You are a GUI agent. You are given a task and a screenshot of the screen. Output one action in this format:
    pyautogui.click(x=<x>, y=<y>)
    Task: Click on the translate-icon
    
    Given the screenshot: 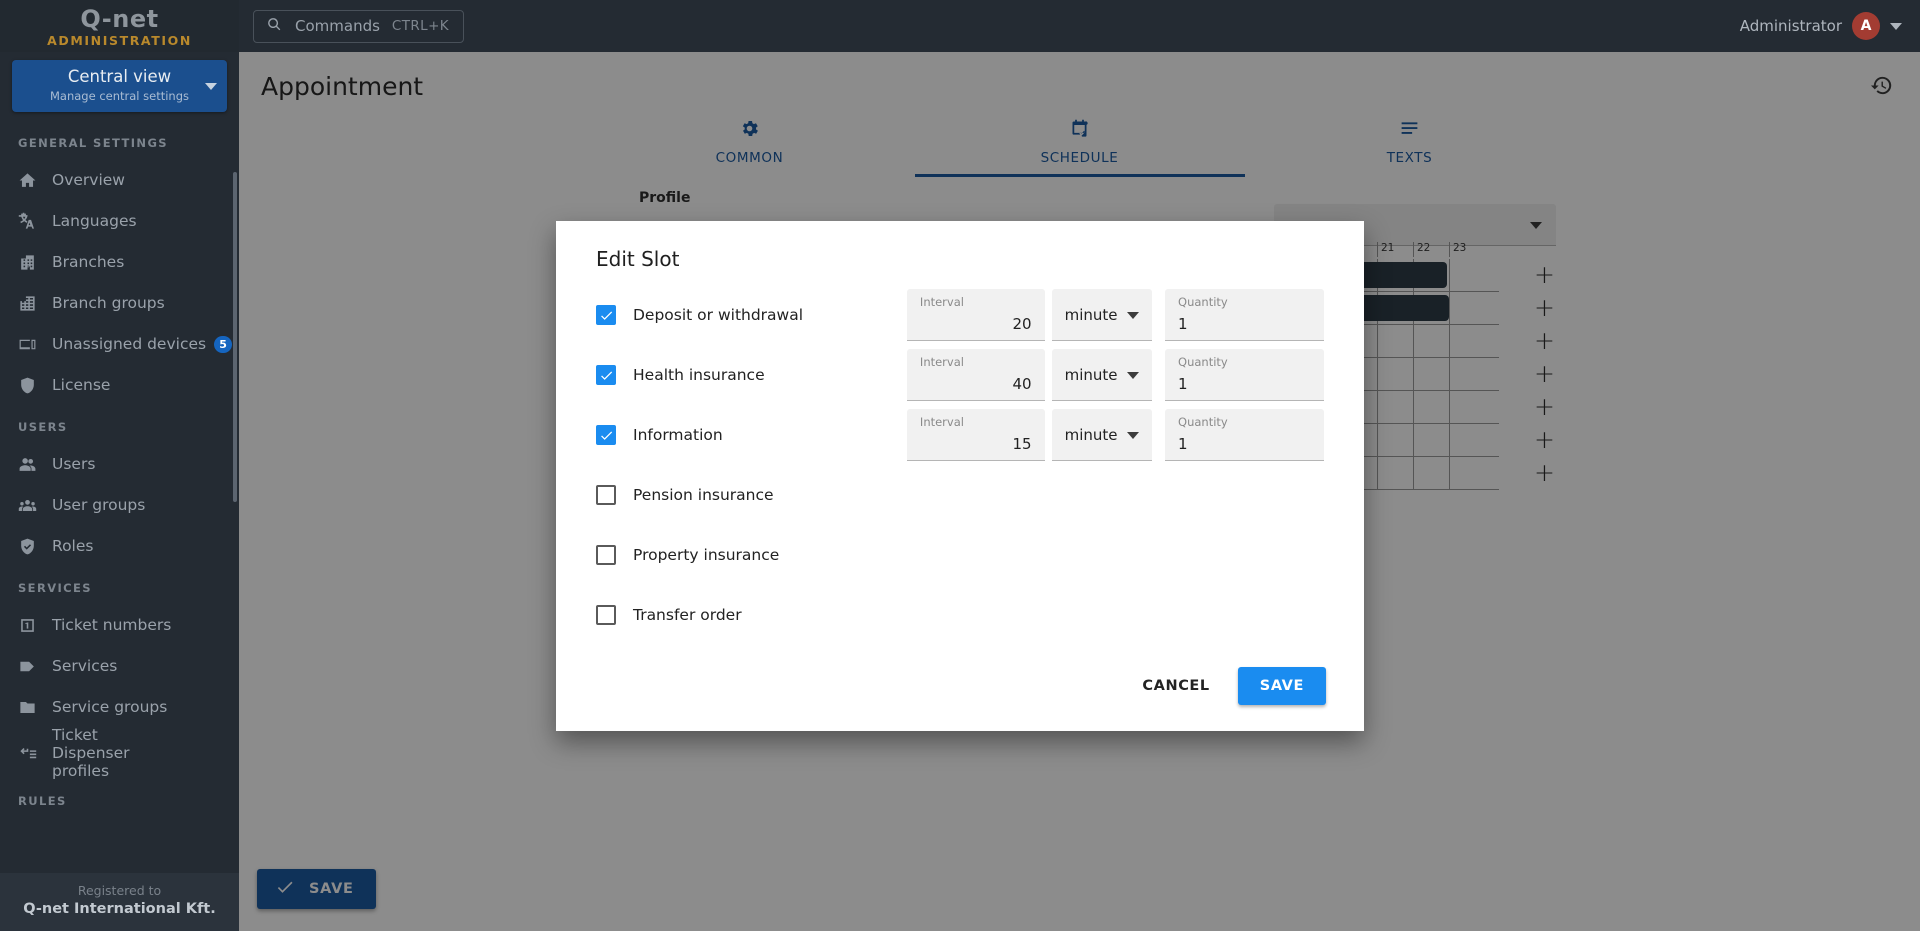 What is the action you would take?
    pyautogui.click(x=35, y=221)
    